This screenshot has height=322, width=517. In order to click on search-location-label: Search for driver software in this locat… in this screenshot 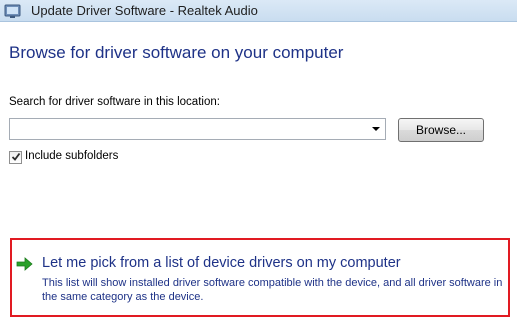, I will do `click(114, 102)`.